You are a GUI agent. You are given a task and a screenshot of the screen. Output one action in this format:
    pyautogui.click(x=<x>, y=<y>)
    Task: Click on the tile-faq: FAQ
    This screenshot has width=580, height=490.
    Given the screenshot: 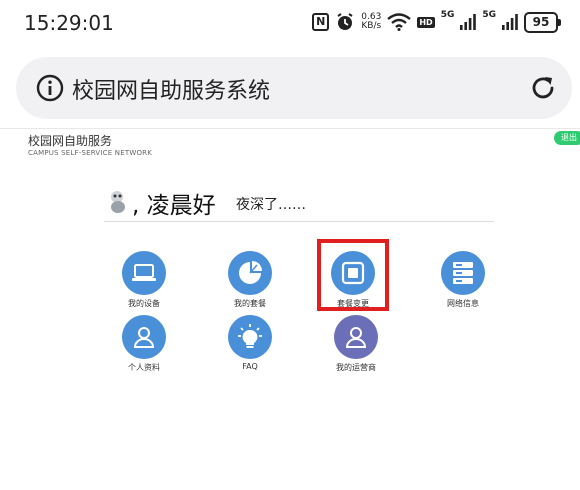 What is the action you would take?
    pyautogui.click(x=250, y=350)
    